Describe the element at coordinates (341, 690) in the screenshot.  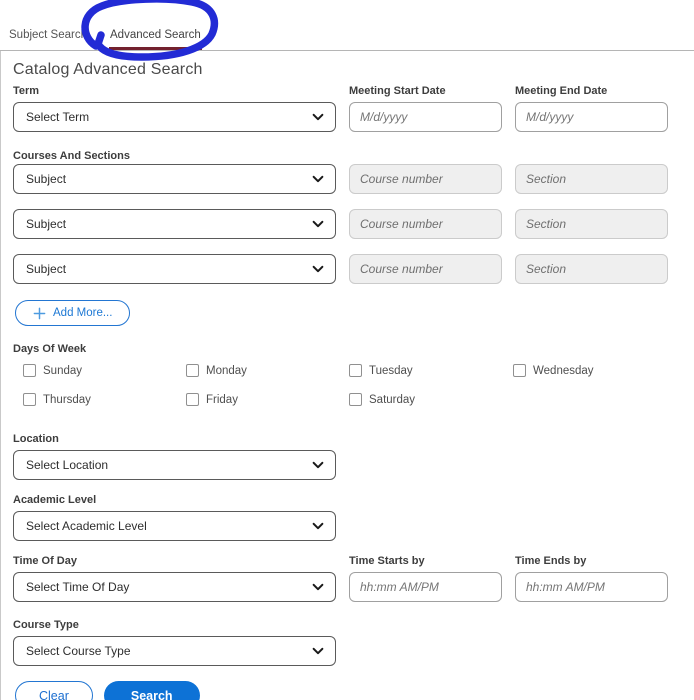
I see `form-actions: Clear Search` at that location.